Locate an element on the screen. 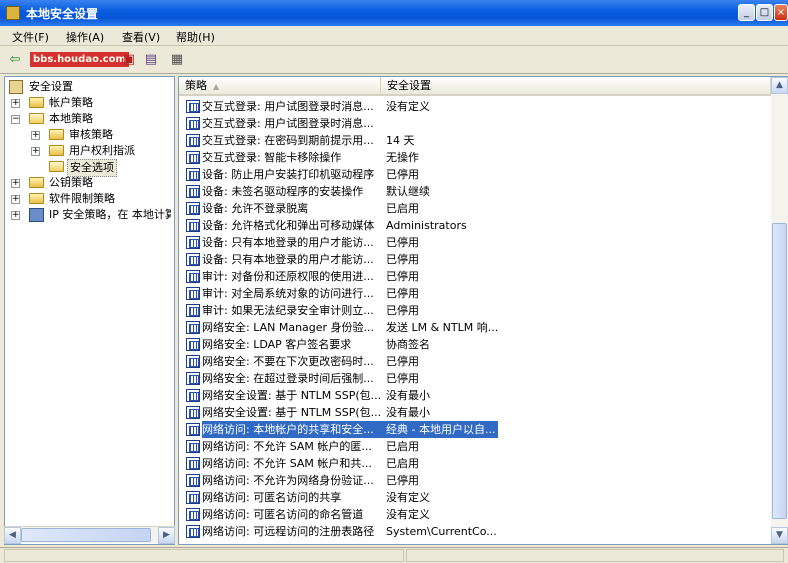 This screenshot has height=563, width=788. status-bar is located at coordinates (394, 555).